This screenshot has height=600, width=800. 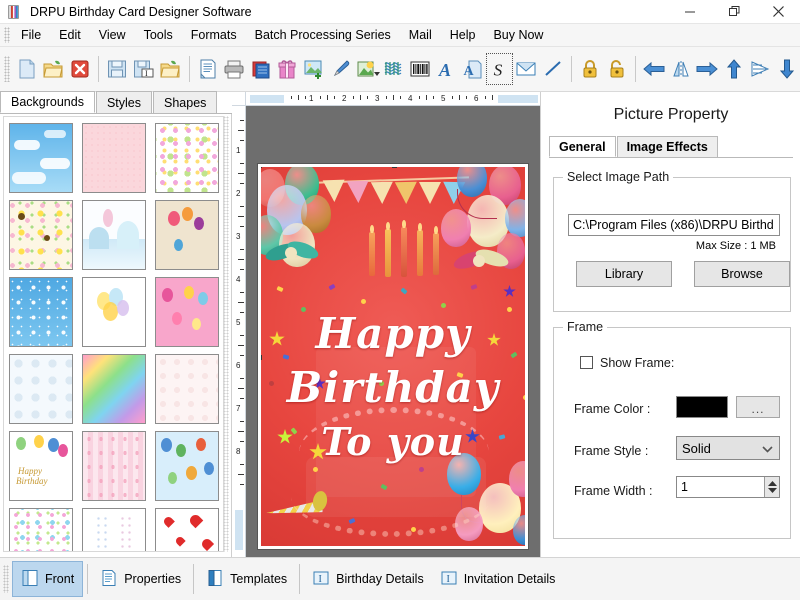 What do you see at coordinates (771, 487) in the screenshot?
I see `spinner-buttons` at bounding box center [771, 487].